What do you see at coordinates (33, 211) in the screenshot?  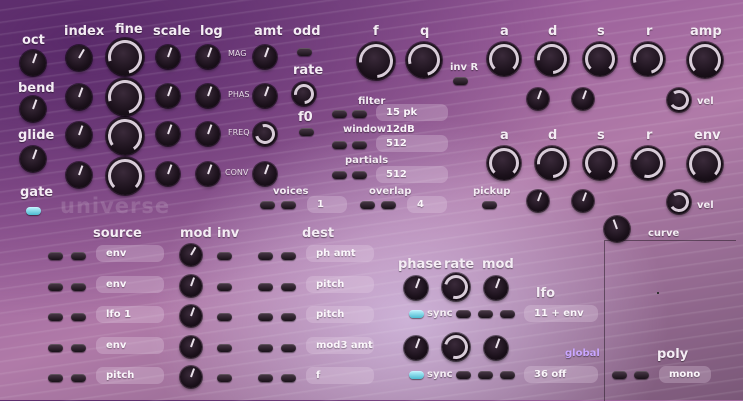 I see `gate-toggle` at bounding box center [33, 211].